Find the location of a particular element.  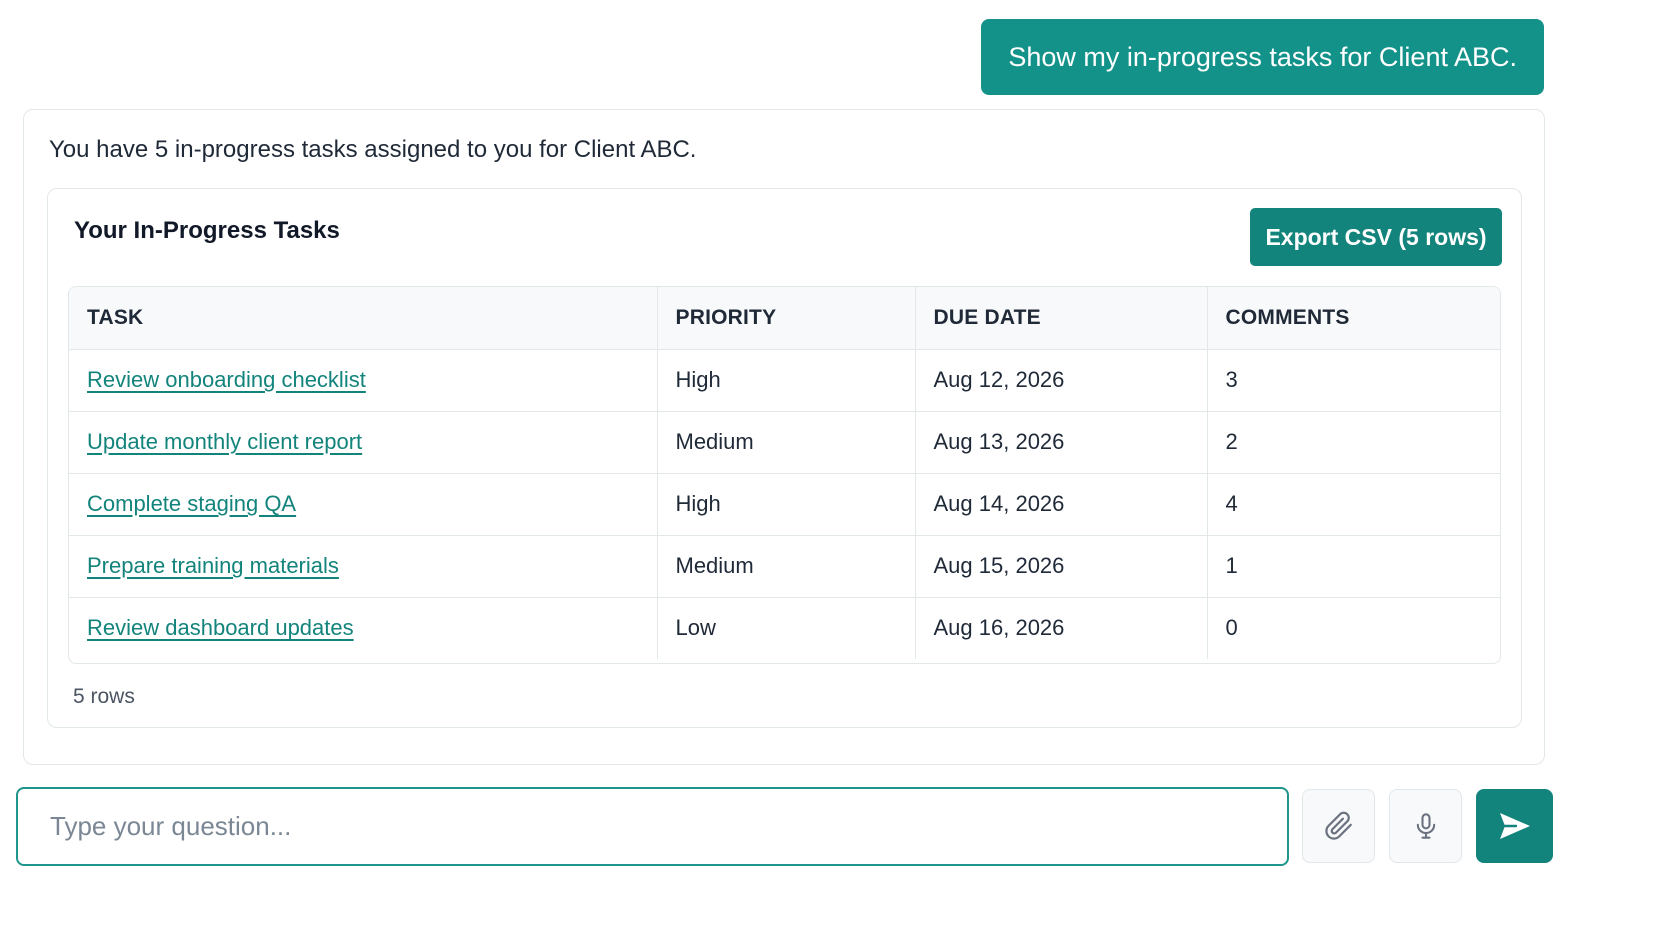

microphone-icon is located at coordinates (1426, 826).